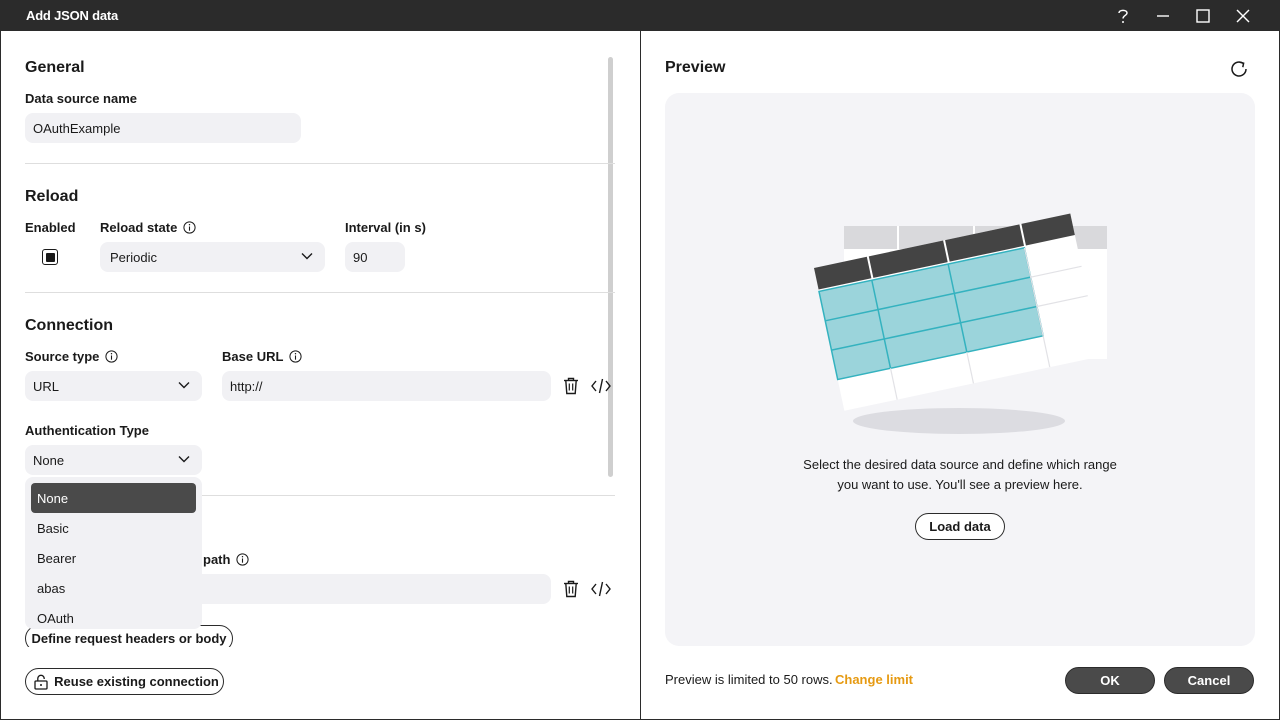  I want to click on help-button, so click(1123, 15).